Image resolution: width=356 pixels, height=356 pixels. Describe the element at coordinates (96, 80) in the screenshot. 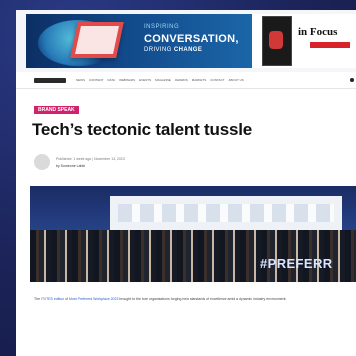

I see `nav-item: CONTENT` at that location.